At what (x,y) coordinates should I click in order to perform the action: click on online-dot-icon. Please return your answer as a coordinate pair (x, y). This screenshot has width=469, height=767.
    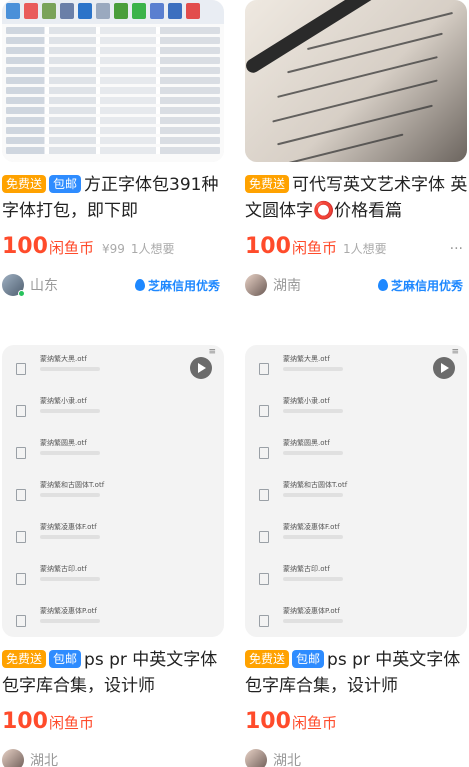
    Looking at the image, I should click on (21, 293).